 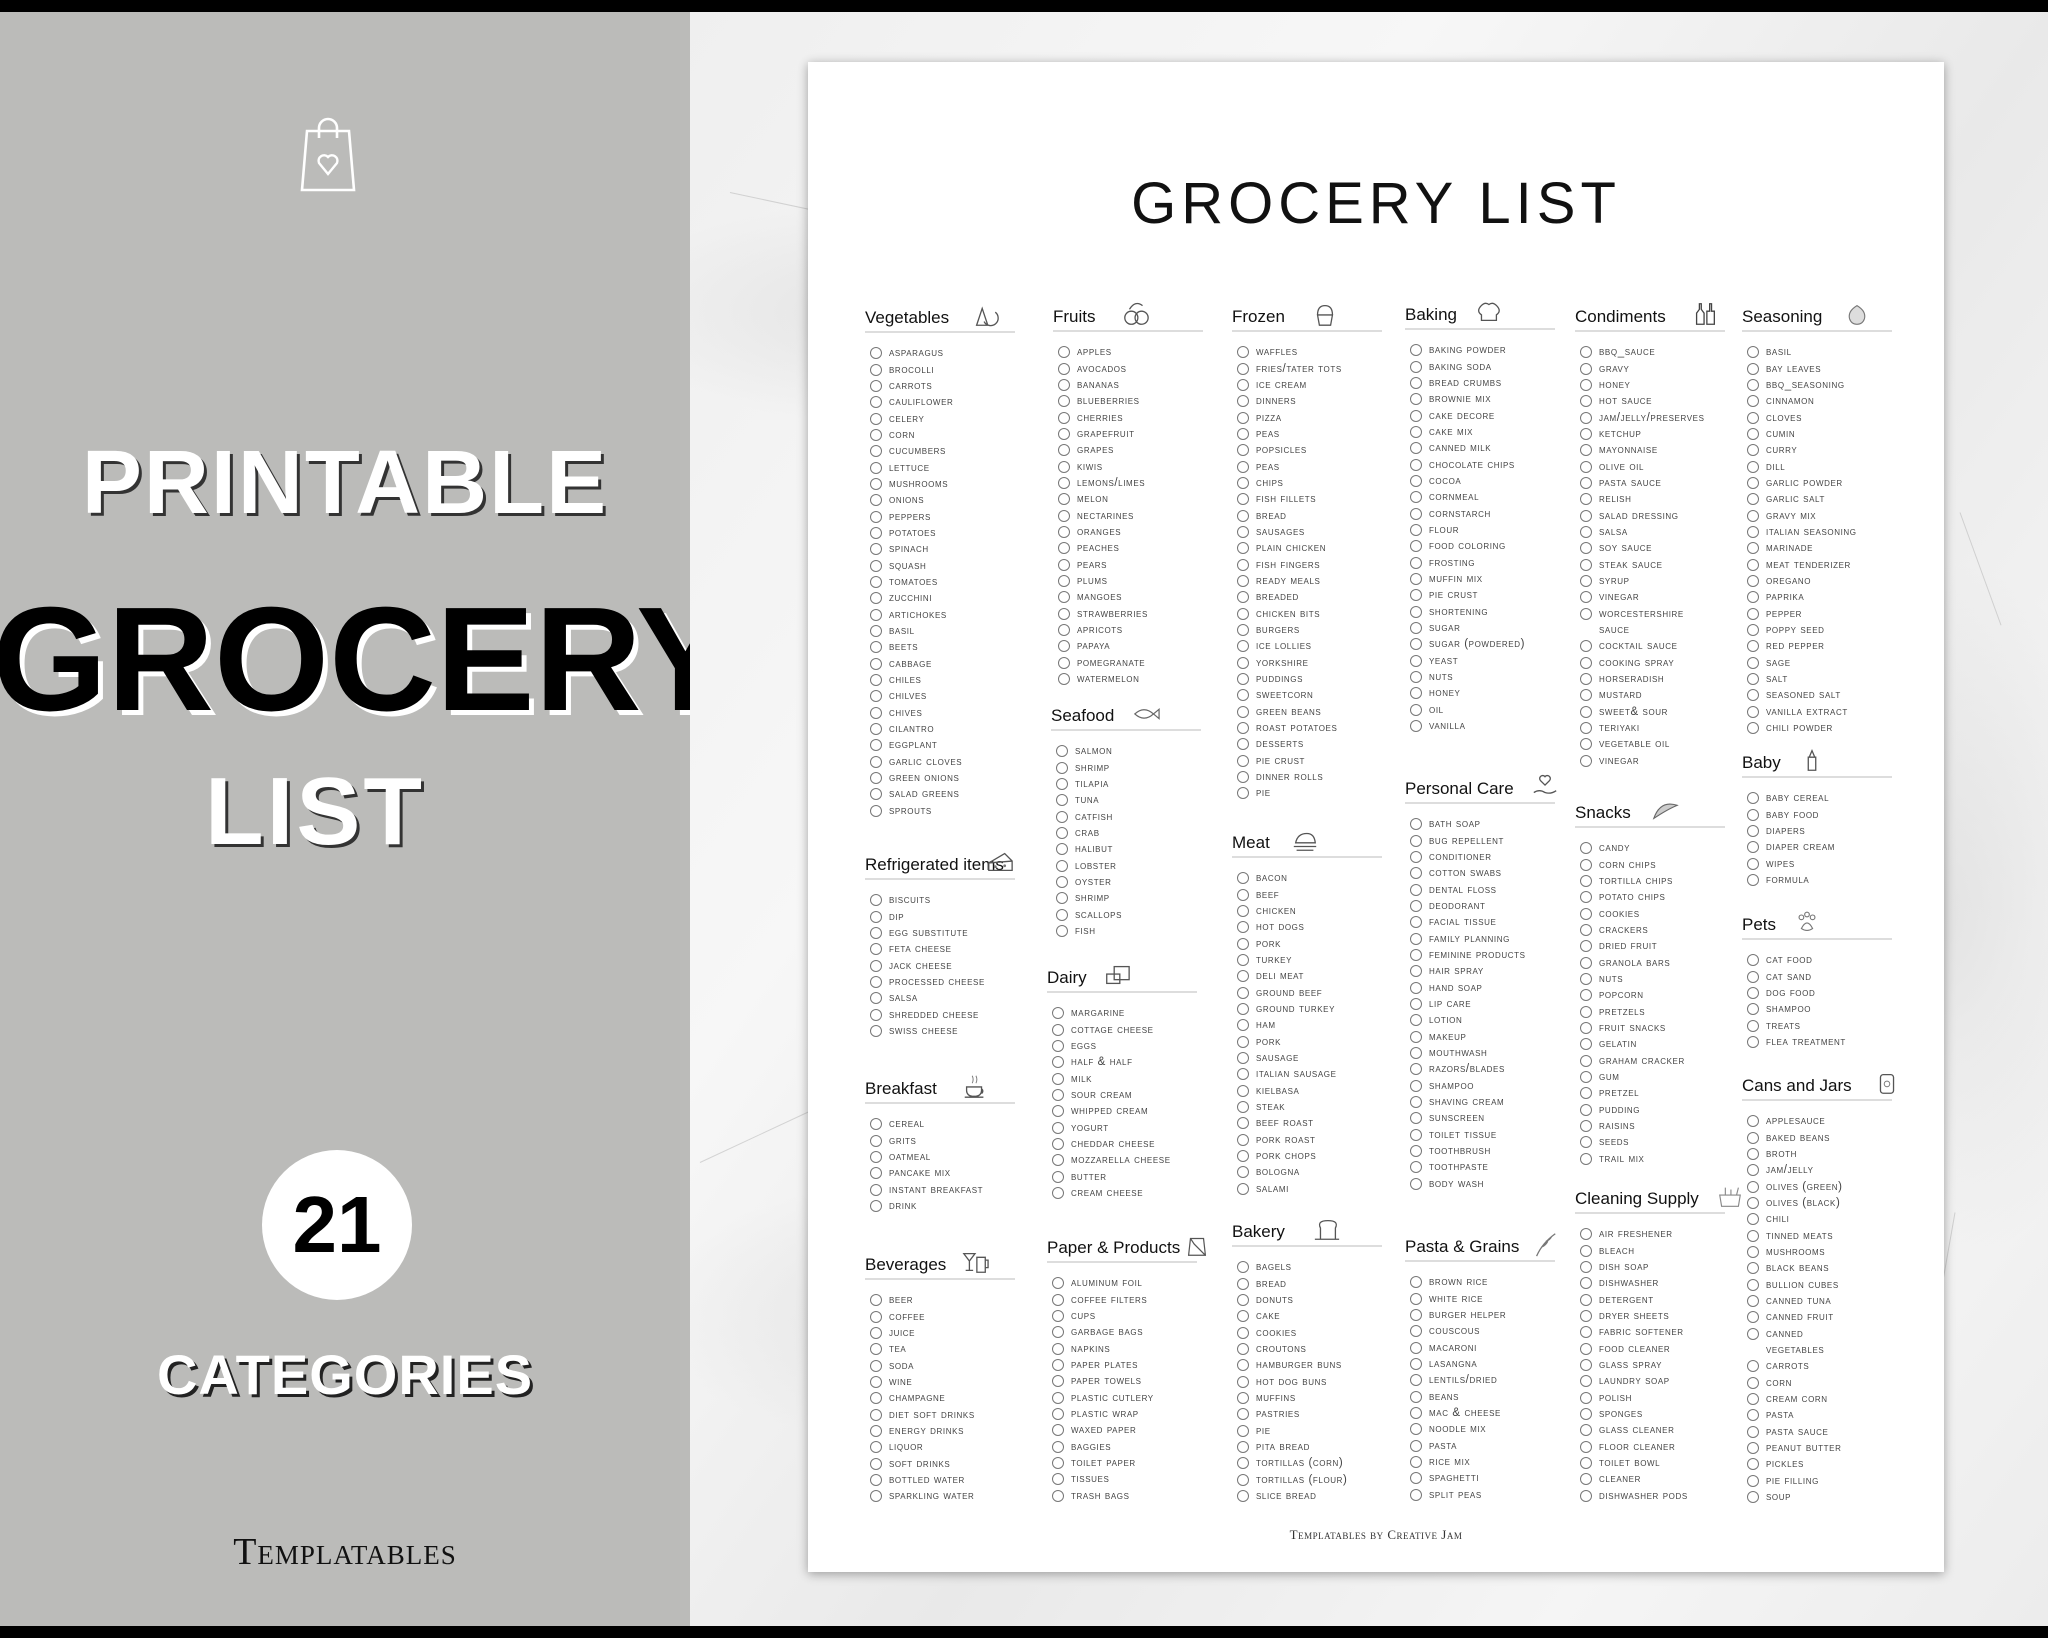 I want to click on list-item: Nuts, so click(x=1660, y=979).